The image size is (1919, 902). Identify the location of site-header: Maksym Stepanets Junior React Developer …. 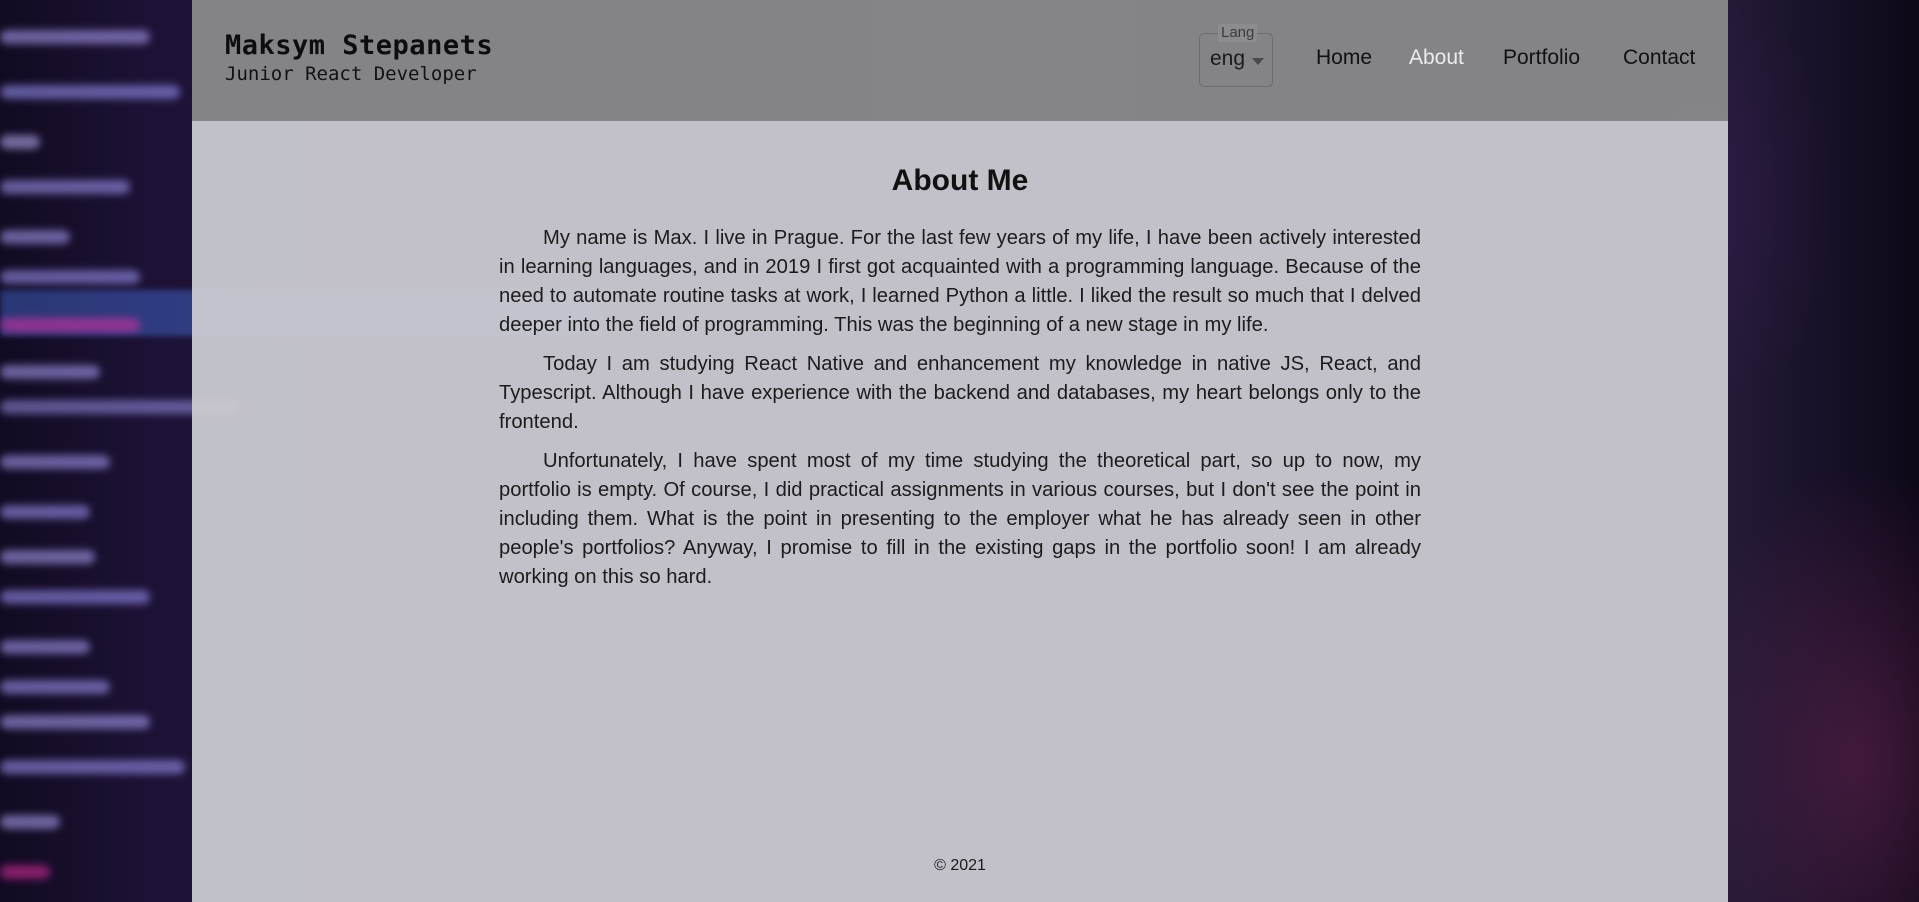
(960, 60).